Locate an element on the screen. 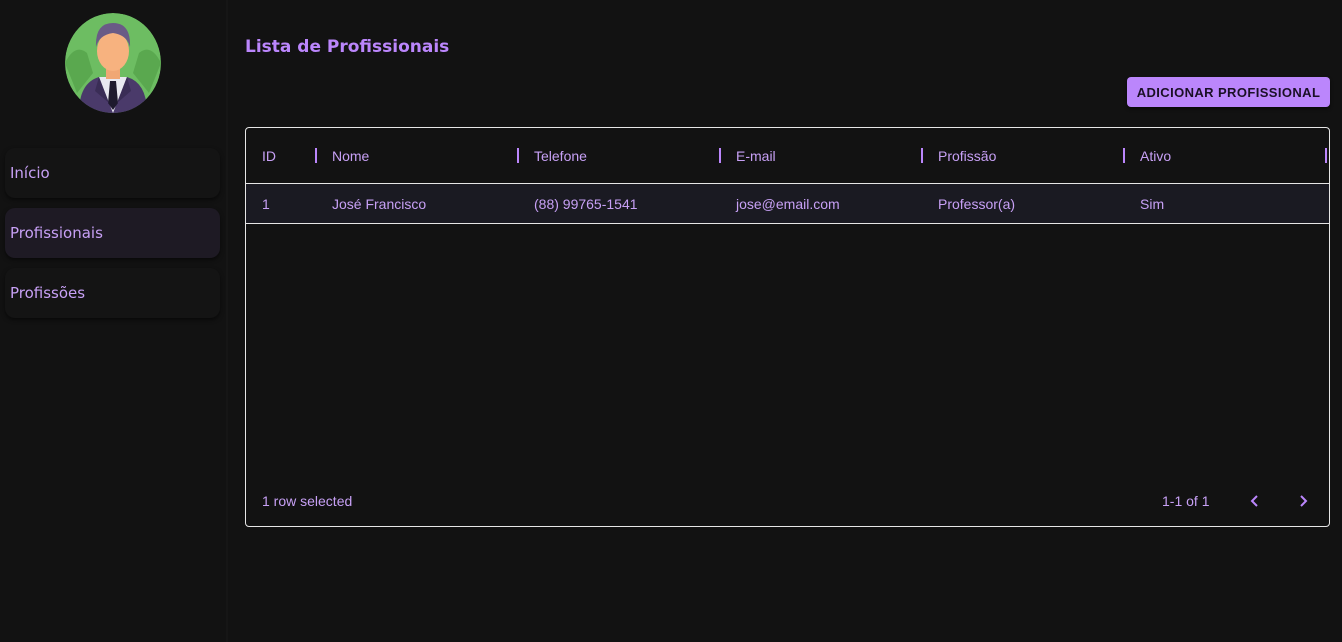 Image resolution: width=1342 pixels, height=642 pixels. add-profissional-button: ADICIONAR PROFISSIONAL is located at coordinates (1228, 92).